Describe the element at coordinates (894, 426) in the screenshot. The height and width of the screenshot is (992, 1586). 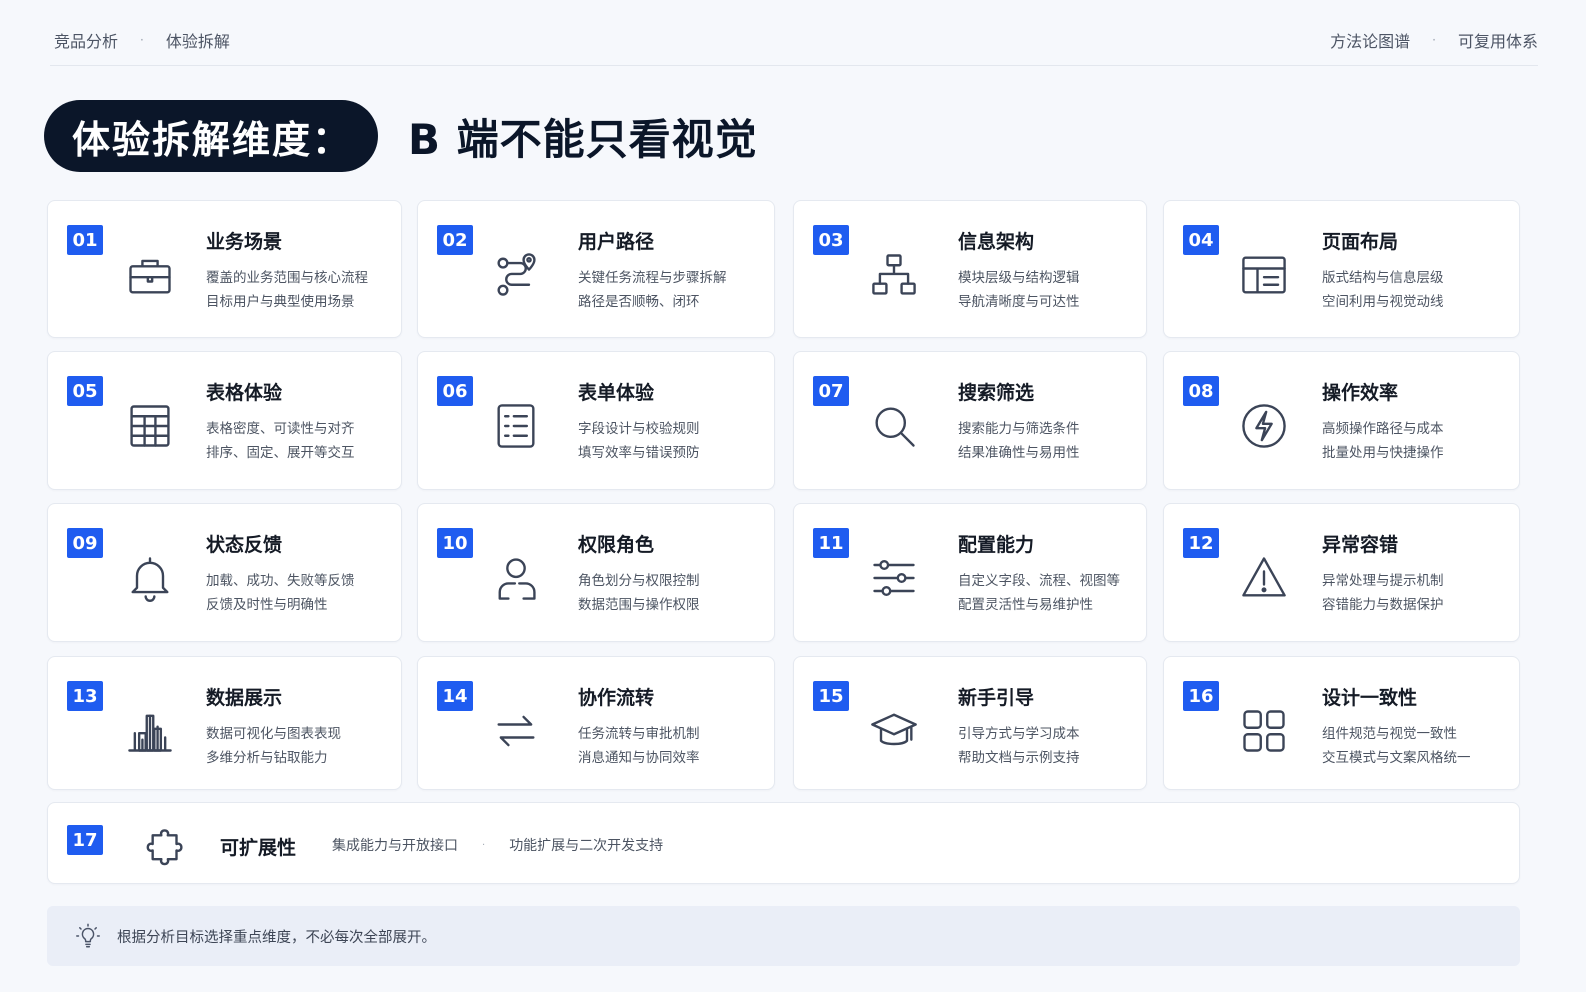
I see `search-icon` at that location.